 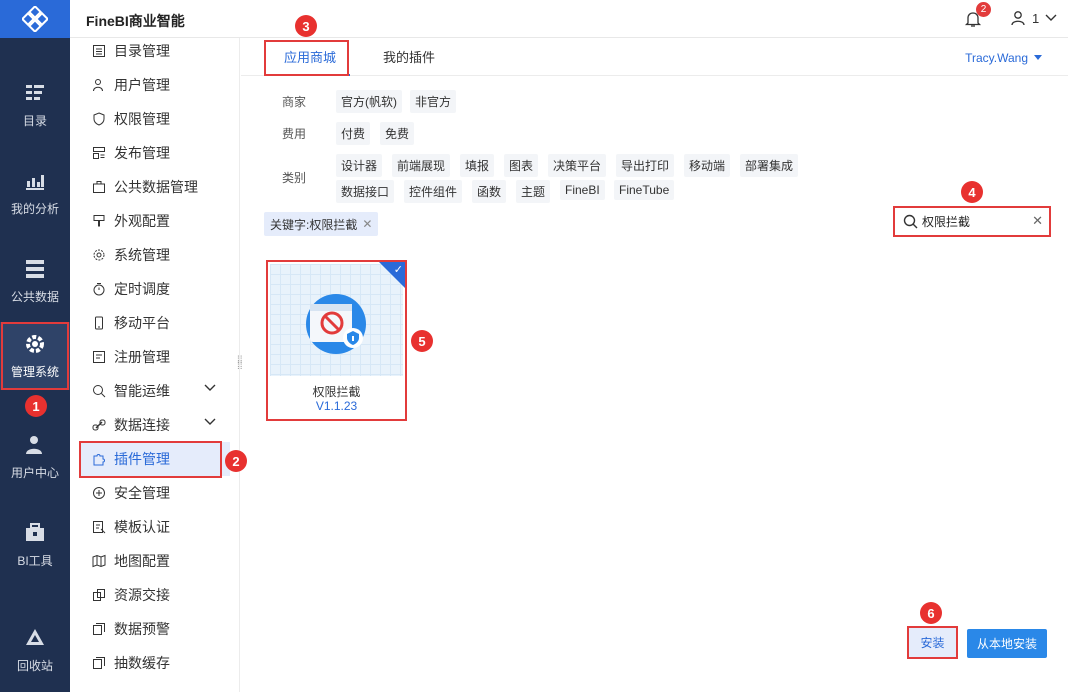 I want to click on menu-item-catalog-mgmt: 目录管理, so click(x=155, y=51).